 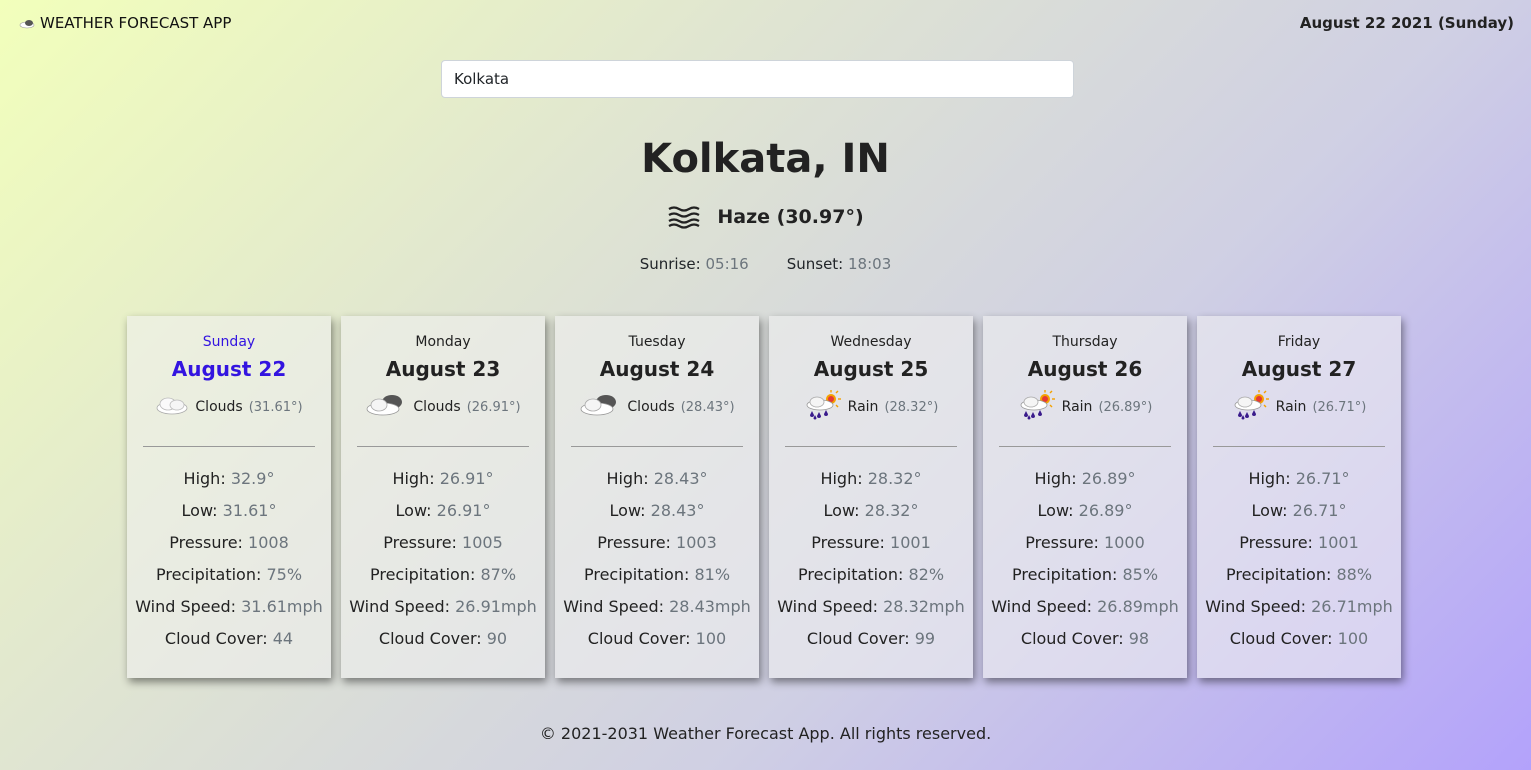 I want to click on sunset-label: Sunset:, so click(x=815, y=264).